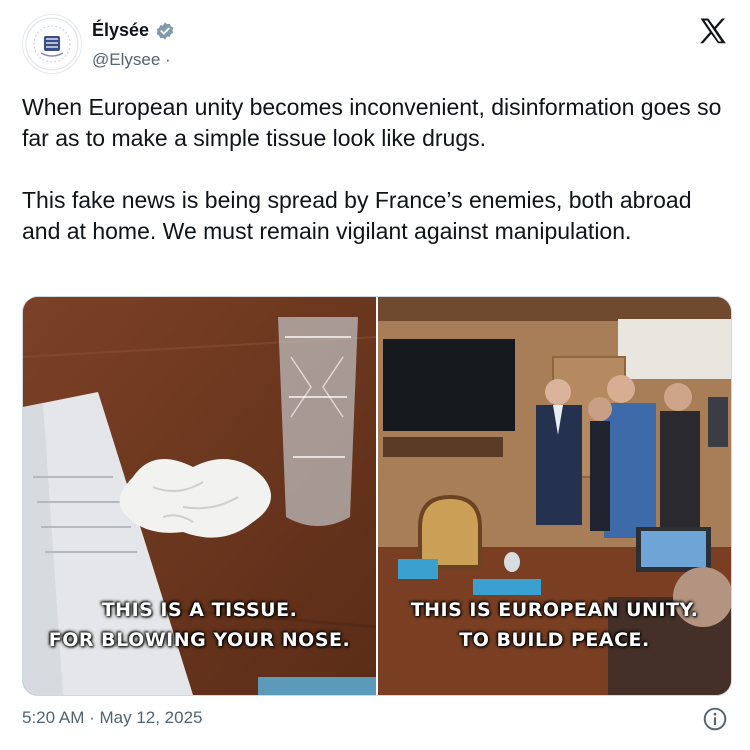 This screenshot has width=750, height=750. What do you see at coordinates (554, 640) in the screenshot?
I see `right-caption-line2: TO BUILD PEACE.` at bounding box center [554, 640].